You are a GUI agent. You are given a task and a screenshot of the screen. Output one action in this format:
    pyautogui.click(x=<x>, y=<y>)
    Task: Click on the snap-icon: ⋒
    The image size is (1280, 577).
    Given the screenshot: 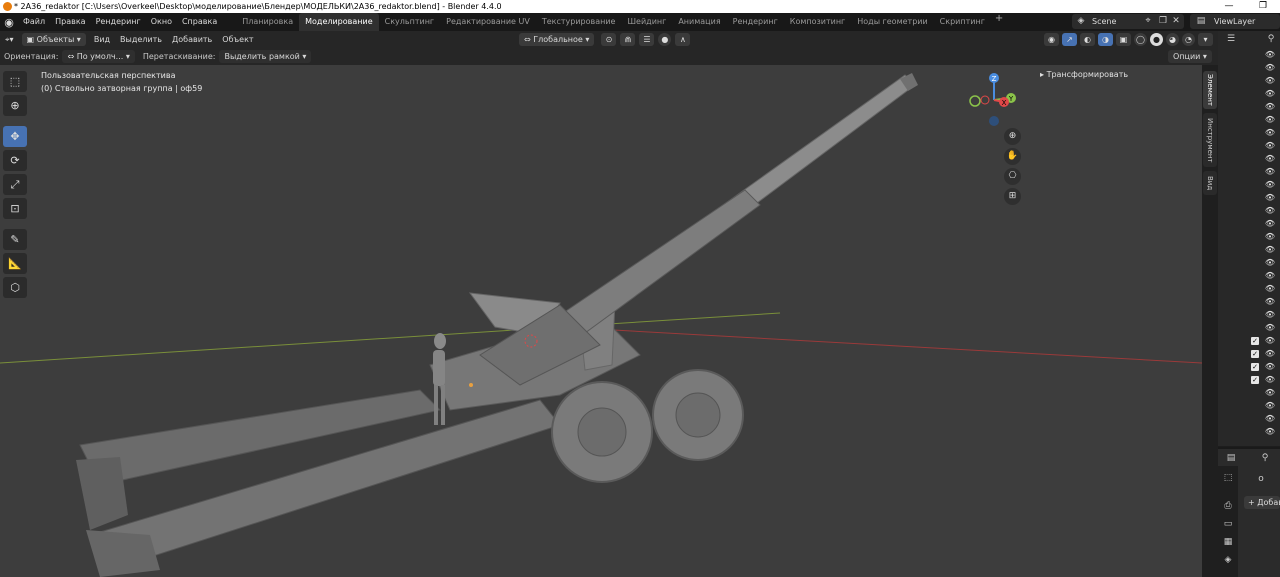 What is the action you would take?
    pyautogui.click(x=628, y=39)
    